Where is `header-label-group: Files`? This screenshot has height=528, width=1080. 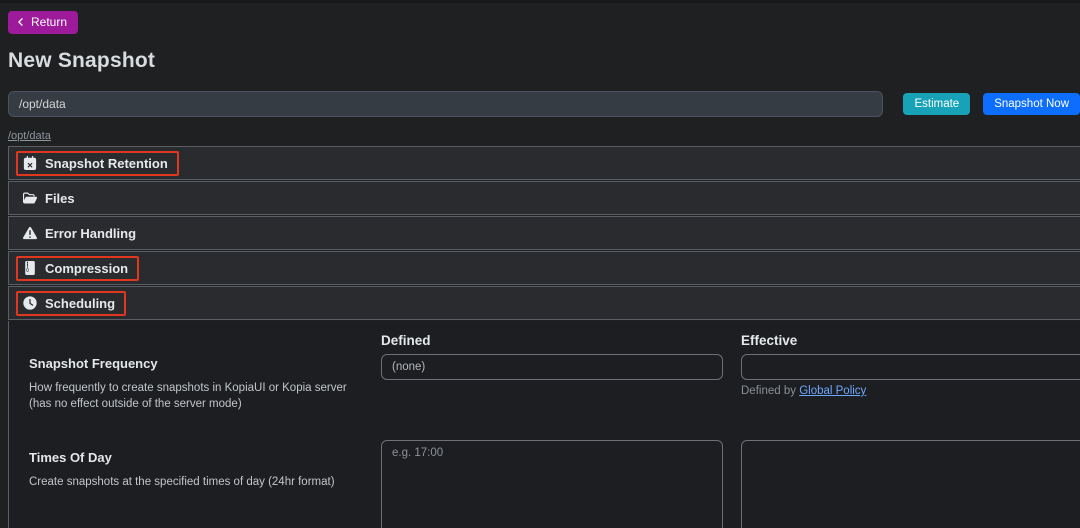
header-label-group: Files is located at coordinates (51, 198).